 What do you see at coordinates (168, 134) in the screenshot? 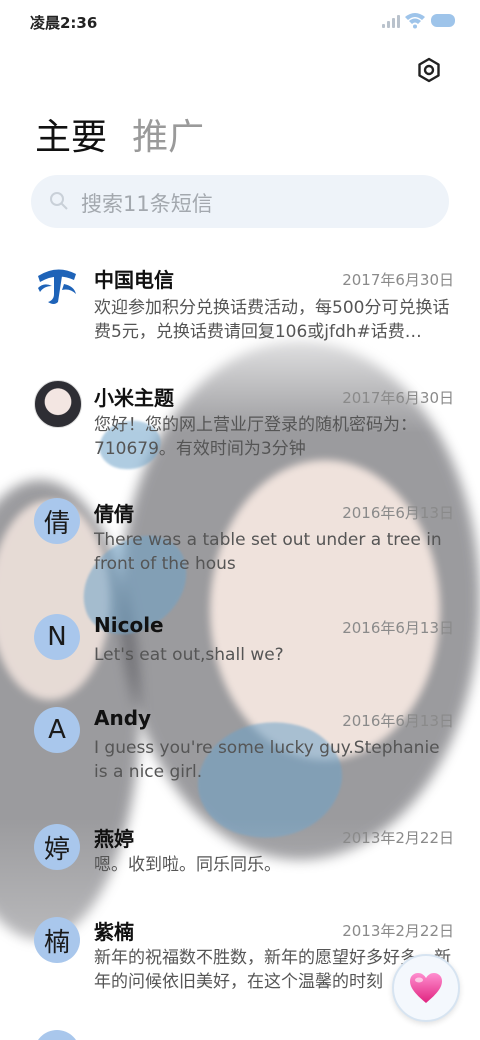
I see `tab-promotions: 推广` at bounding box center [168, 134].